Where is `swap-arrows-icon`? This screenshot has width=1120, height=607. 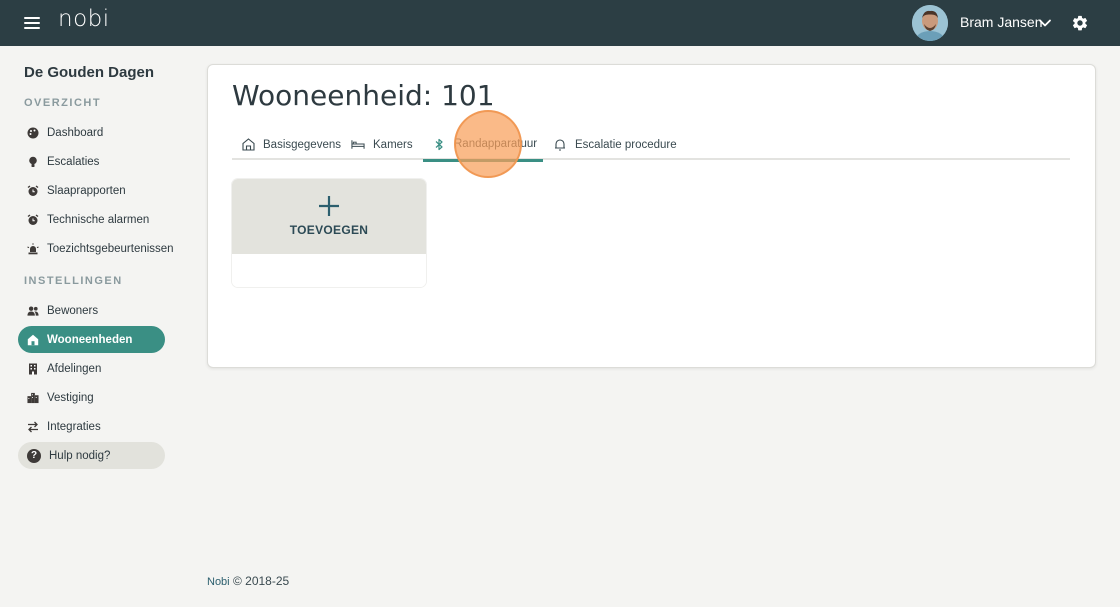 swap-arrows-icon is located at coordinates (33, 427).